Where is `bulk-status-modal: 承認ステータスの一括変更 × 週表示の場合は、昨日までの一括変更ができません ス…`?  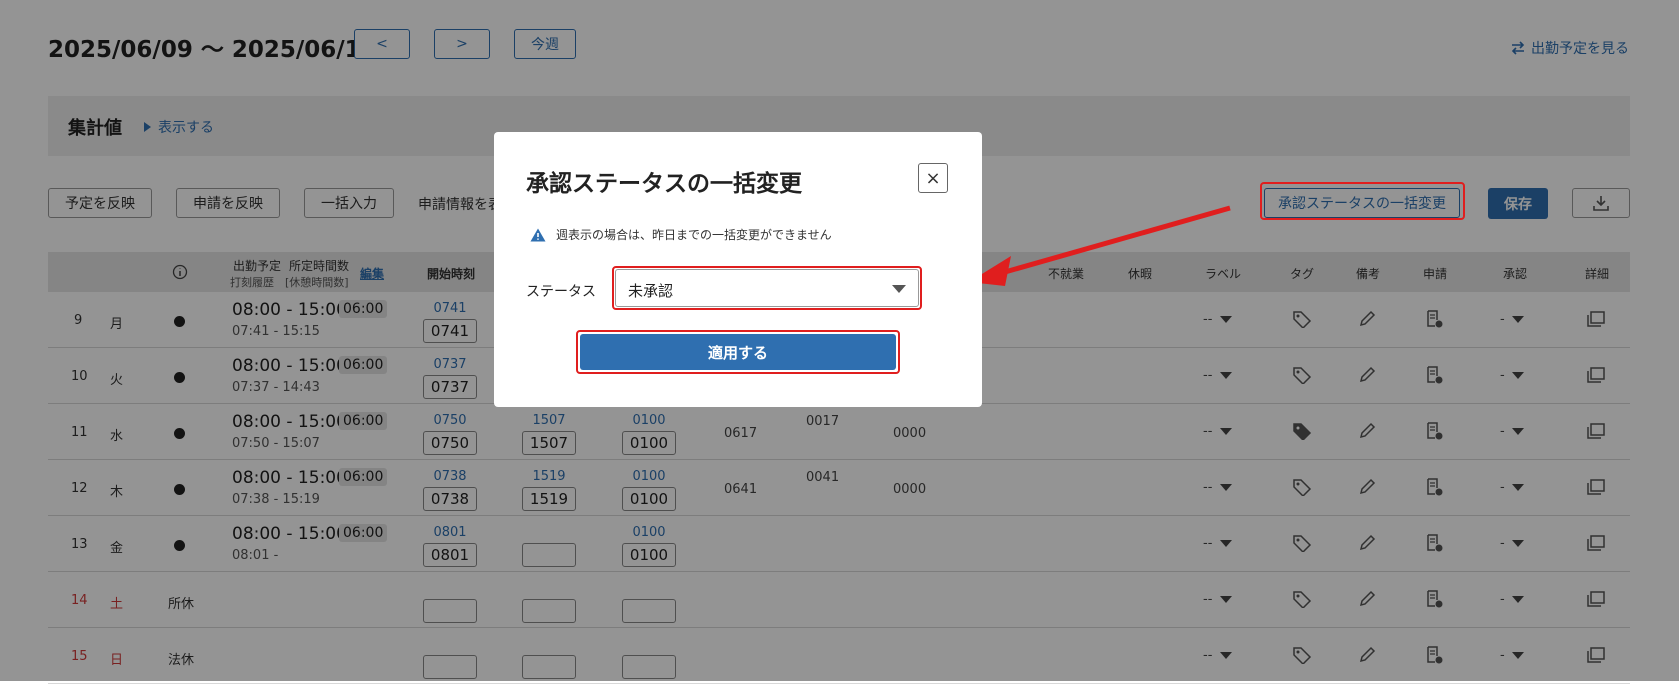
bulk-status-modal: 承認ステータスの一括変更 × 週表示の場合は、昨日までの一括変更ができません ス… is located at coordinates (738, 269).